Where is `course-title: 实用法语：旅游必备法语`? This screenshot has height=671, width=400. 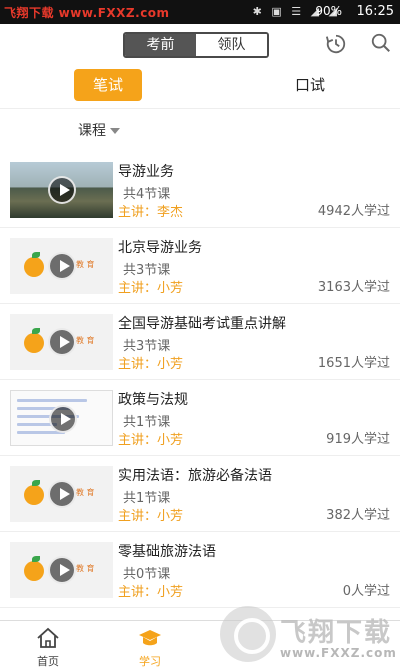
course-title: 实用法语：旅游必备法语 is located at coordinates (195, 476).